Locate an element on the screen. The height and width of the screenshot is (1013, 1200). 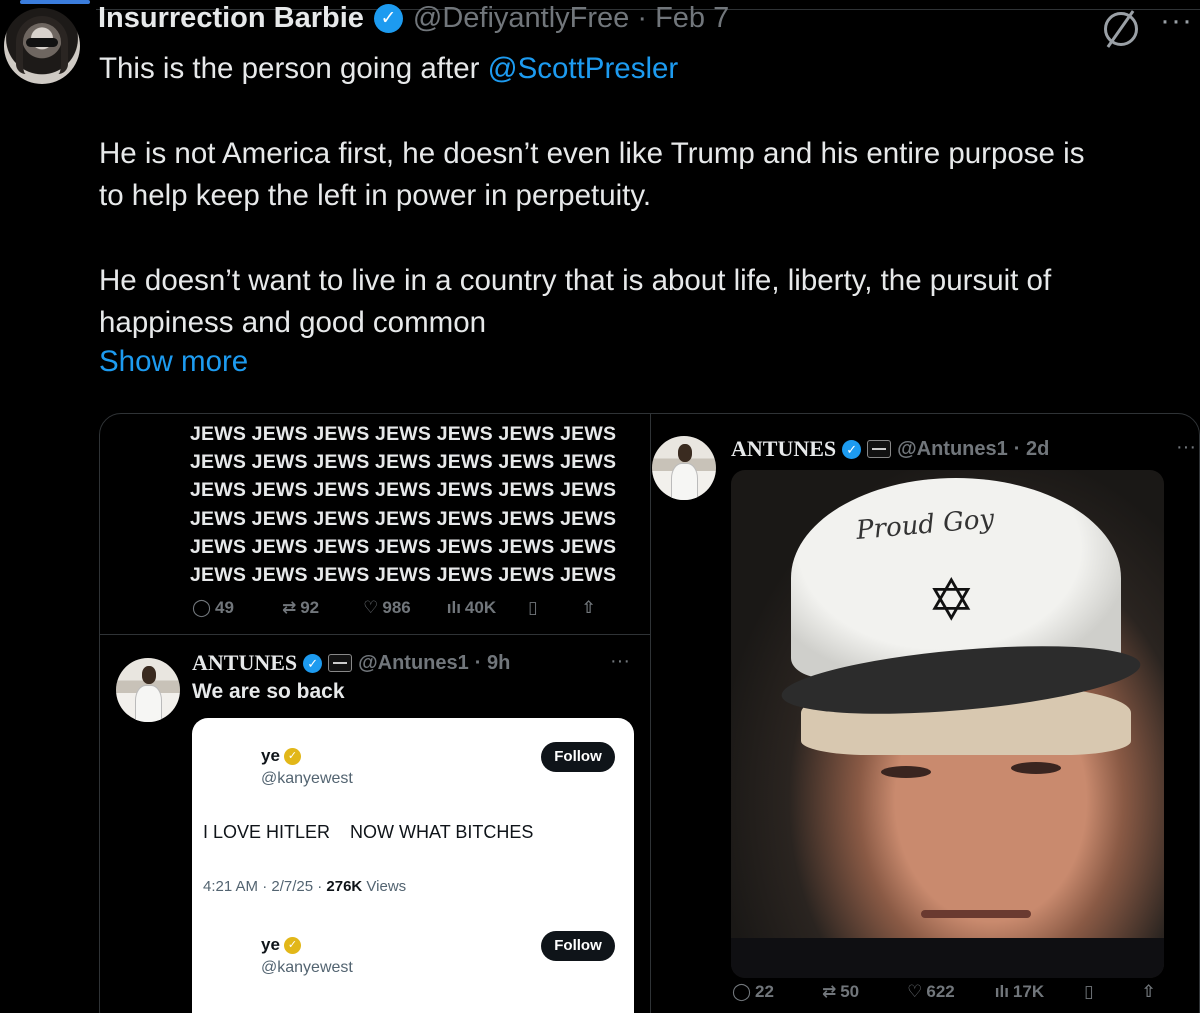
media-divider is located at coordinates (650, 713).